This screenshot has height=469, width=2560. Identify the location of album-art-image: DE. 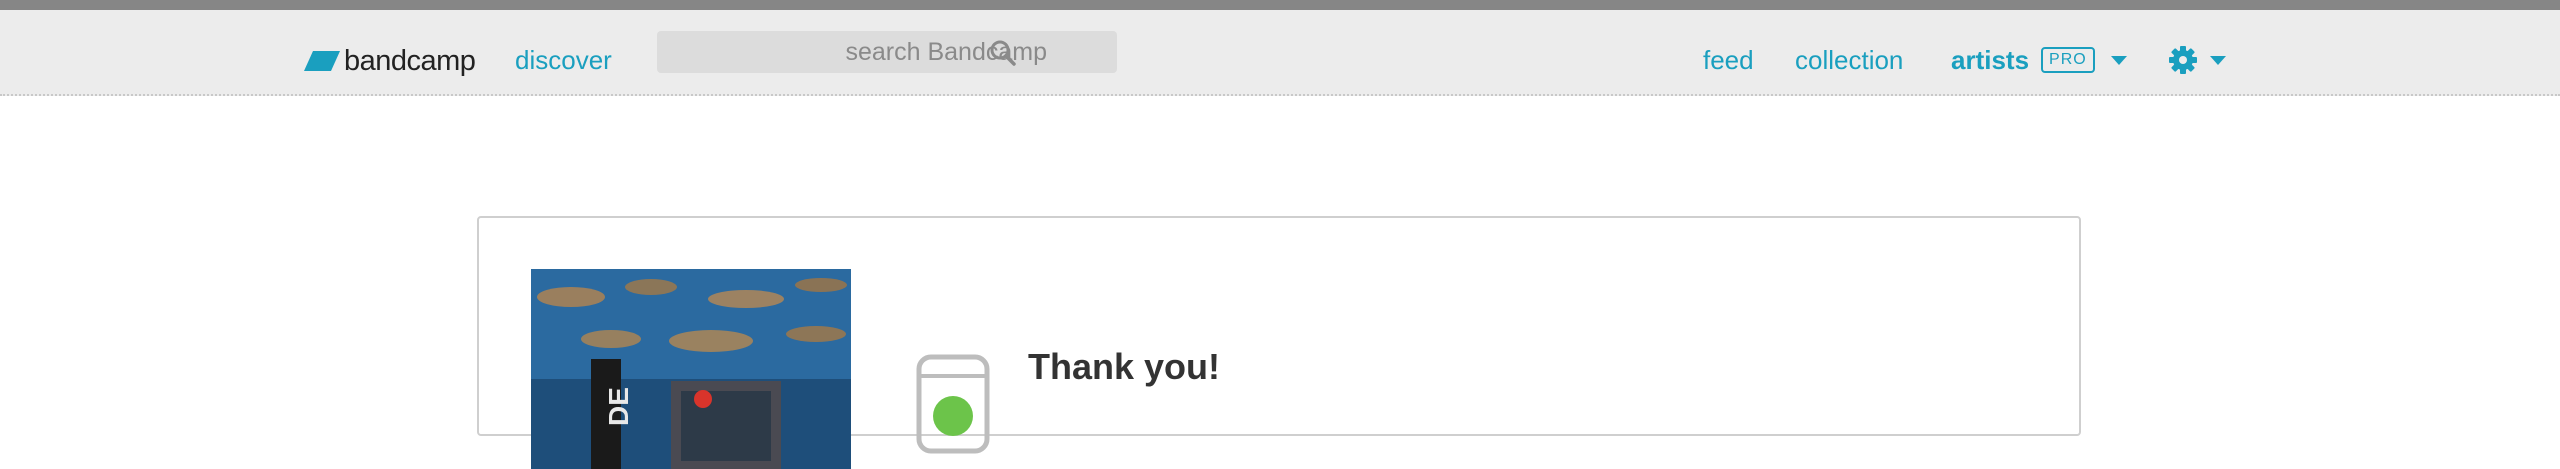
(691, 369).